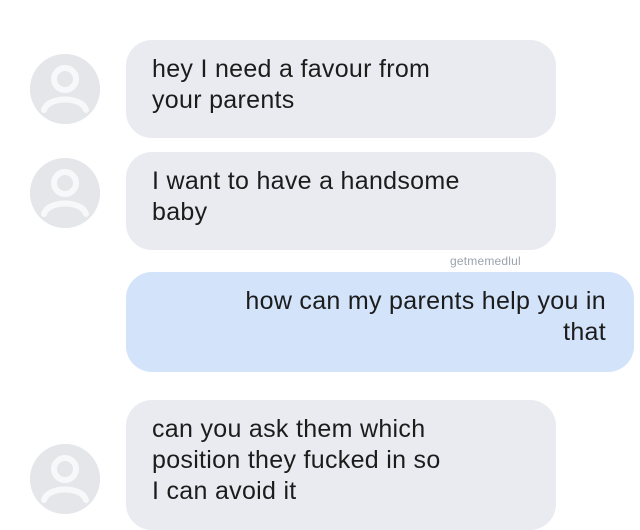  What do you see at coordinates (296, 460) in the screenshot?
I see `message-text-line: position they fucked in so` at bounding box center [296, 460].